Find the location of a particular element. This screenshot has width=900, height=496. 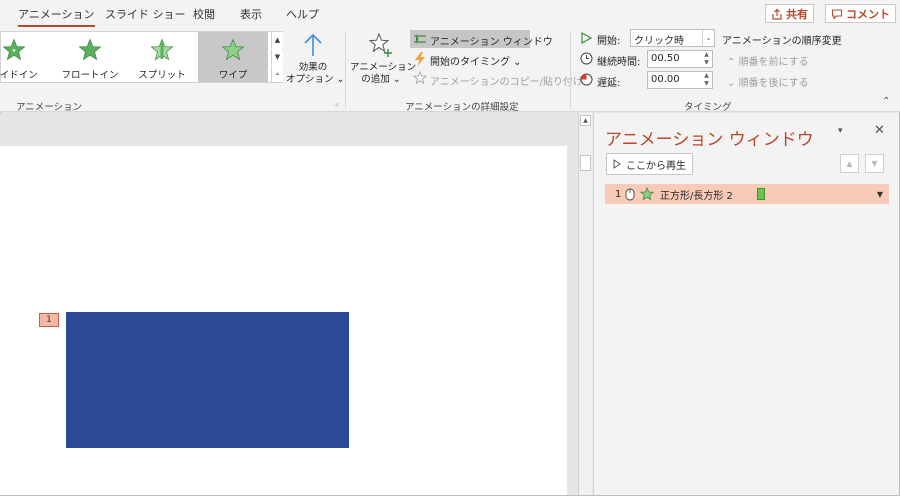

scroll-thumb is located at coordinates (585, 163).